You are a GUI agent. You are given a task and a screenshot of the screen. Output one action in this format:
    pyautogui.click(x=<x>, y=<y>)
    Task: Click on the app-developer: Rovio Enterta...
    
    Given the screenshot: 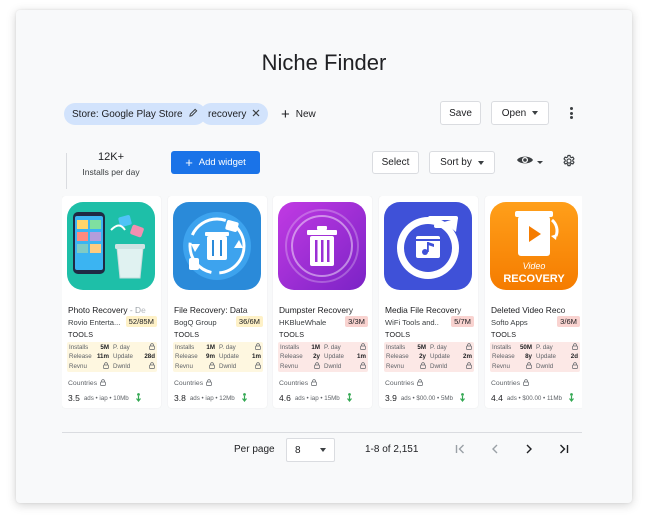 What is the action you would take?
    pyautogui.click(x=94, y=322)
    